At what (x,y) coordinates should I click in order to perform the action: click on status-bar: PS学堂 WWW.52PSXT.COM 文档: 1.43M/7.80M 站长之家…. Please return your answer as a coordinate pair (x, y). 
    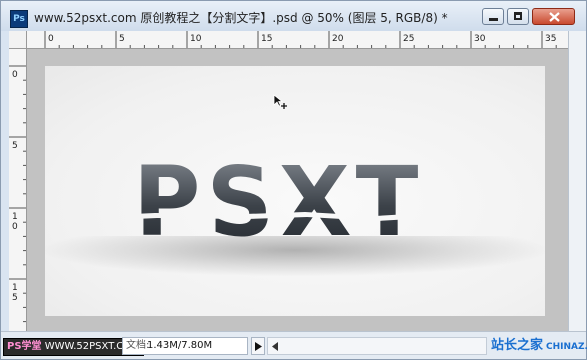
    Looking at the image, I should click on (294, 345).